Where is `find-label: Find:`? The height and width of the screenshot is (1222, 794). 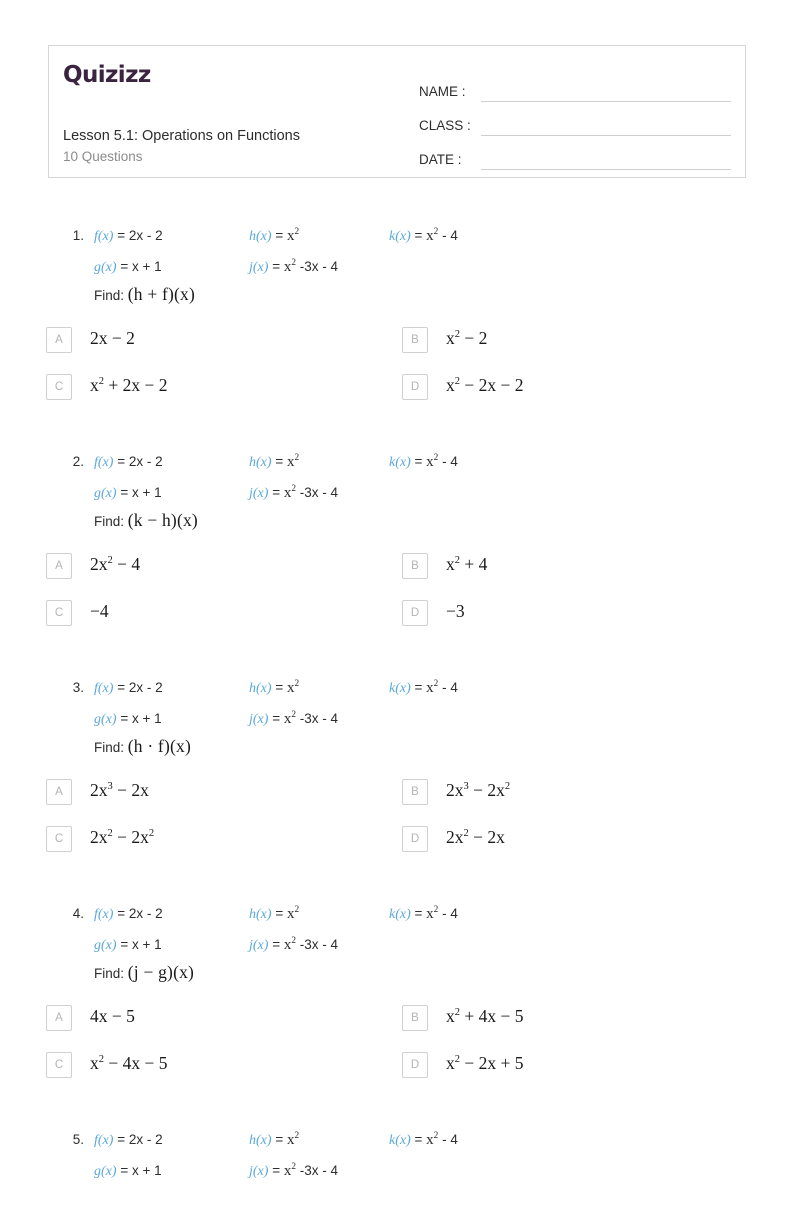 find-label: Find: is located at coordinates (109, 521).